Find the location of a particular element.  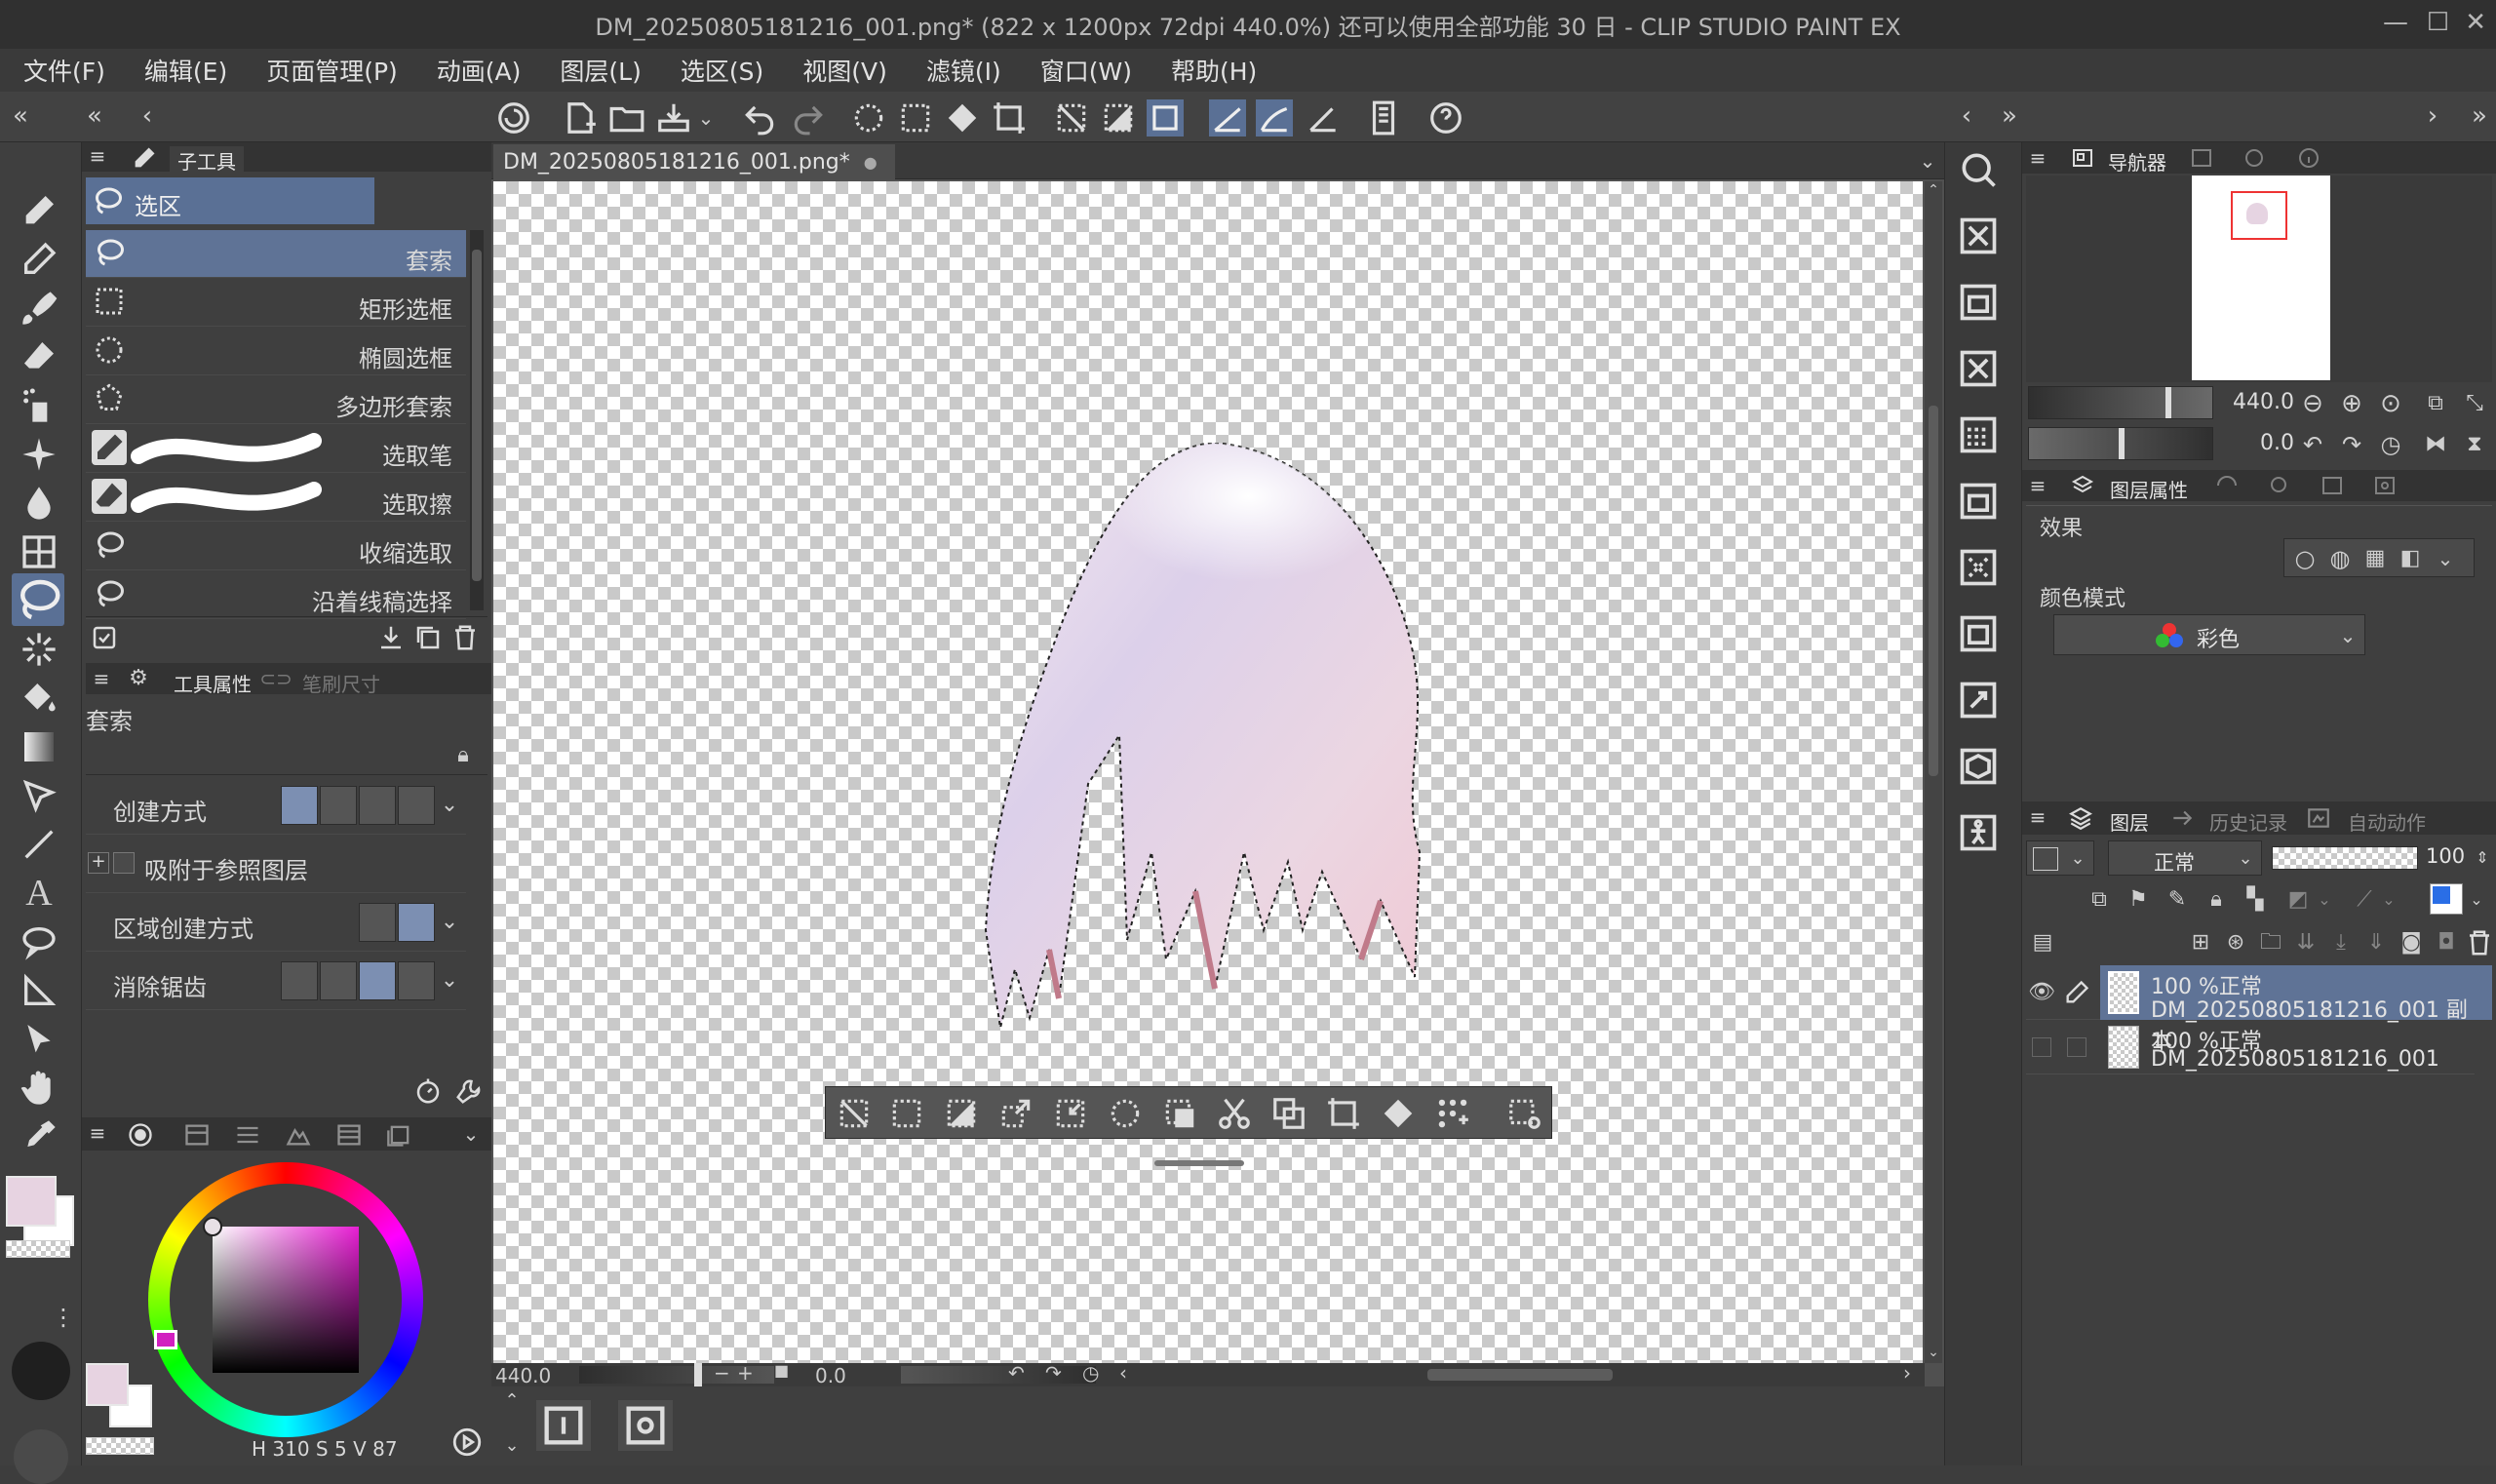

save-icon is located at coordinates (673, 118).